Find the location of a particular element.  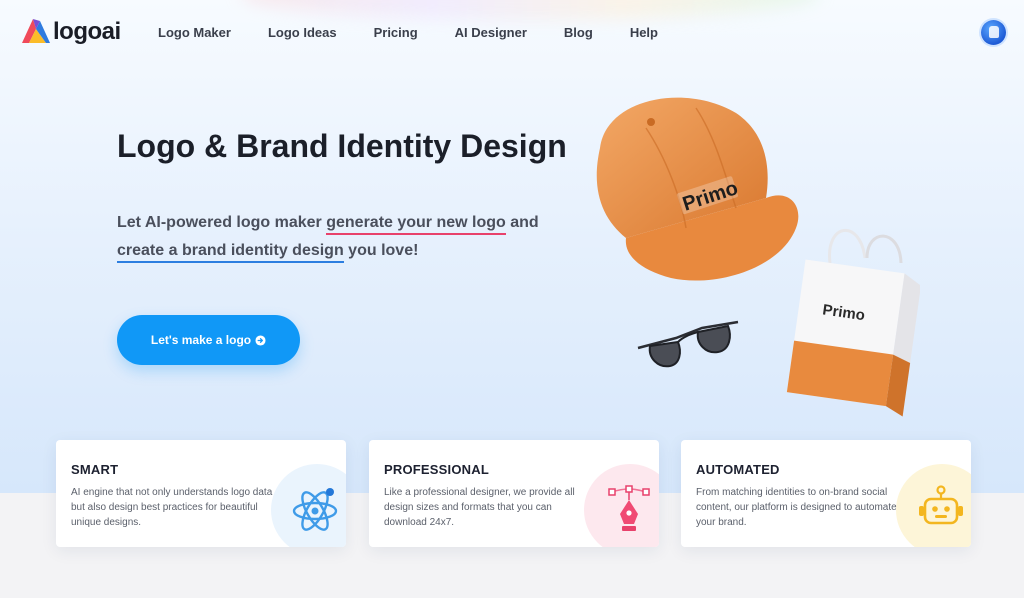

hero-subtitle-part1: Let AI-powered logo maker is located at coordinates (222, 222).